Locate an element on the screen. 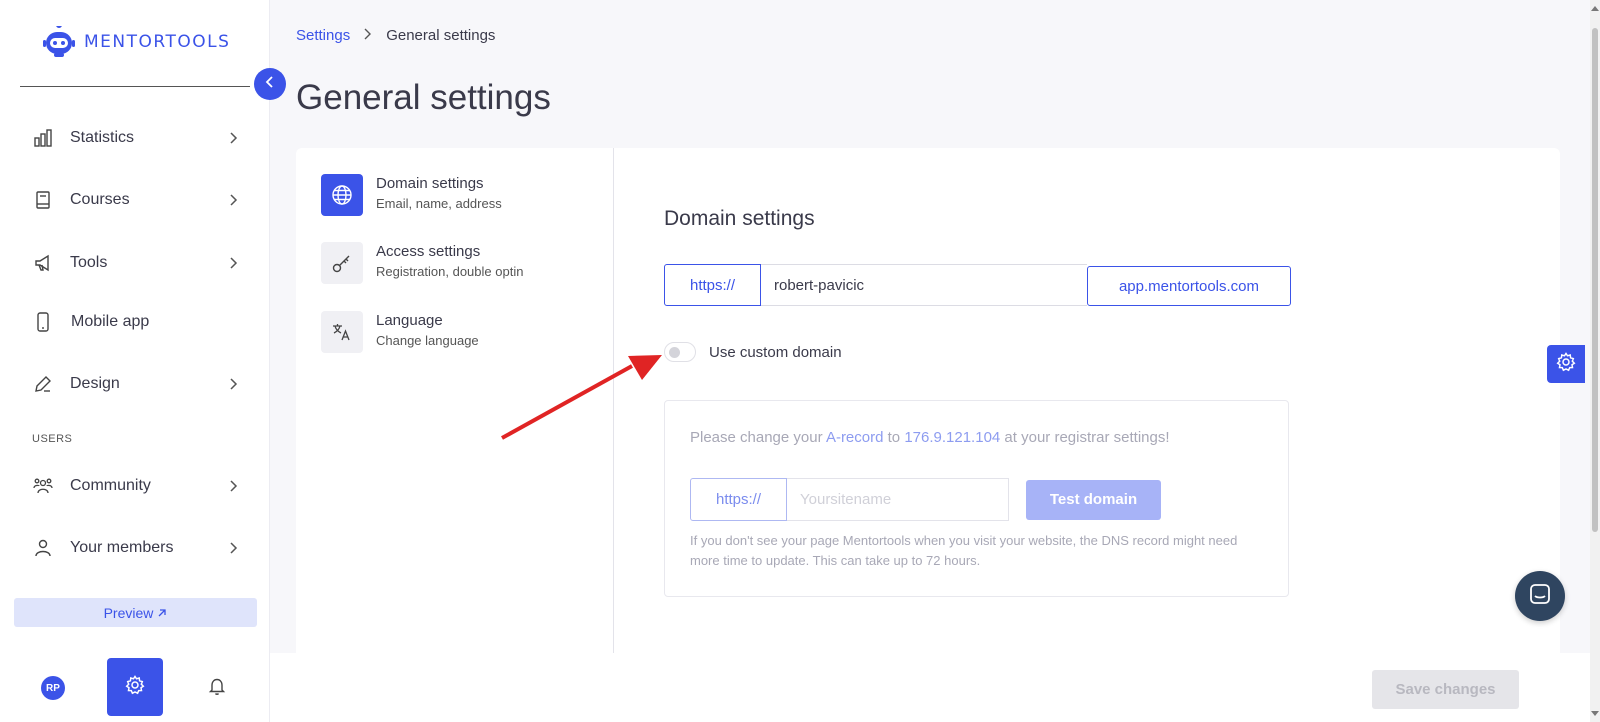 This screenshot has height=722, width=1600. settings-nav-subtitle: Registration, double optin is located at coordinates (450, 271).